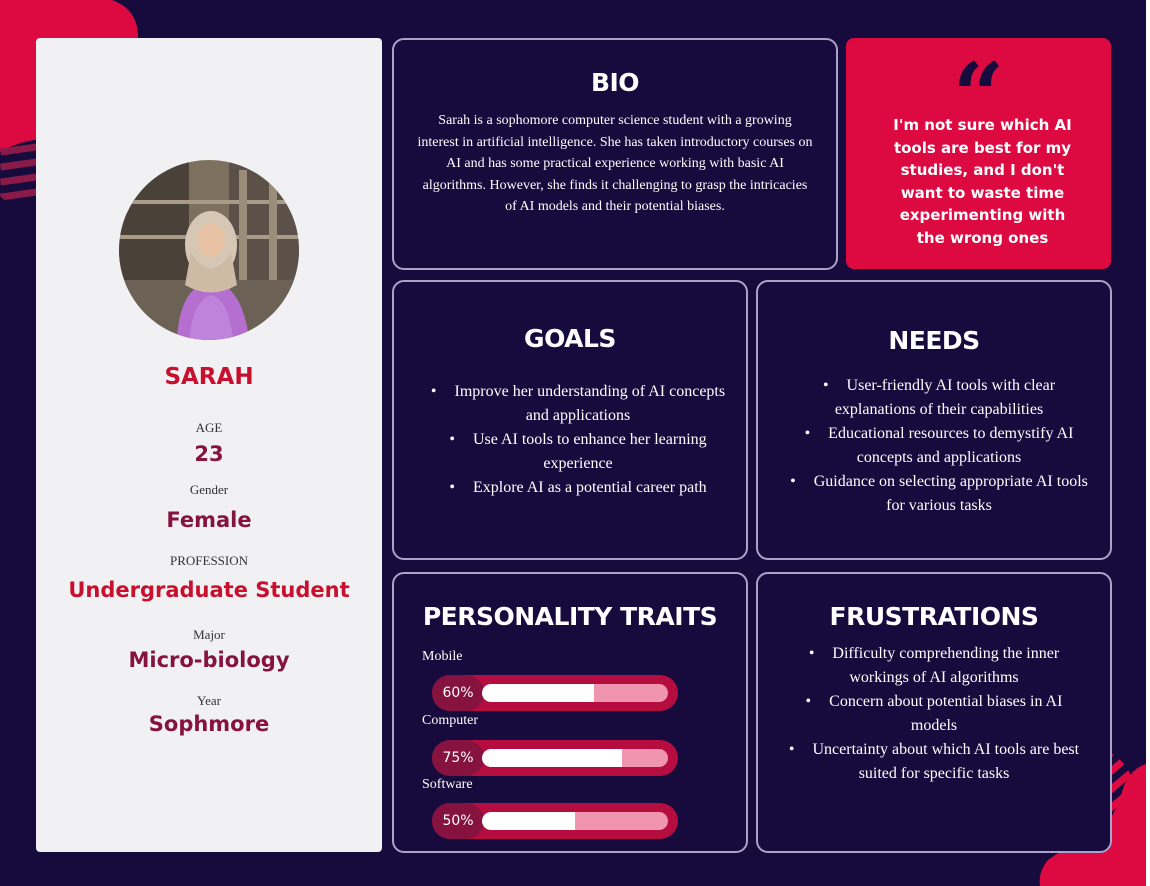 Image resolution: width=1150 pixels, height=886 pixels. I want to click on persona-name: SARAH, so click(209, 377).